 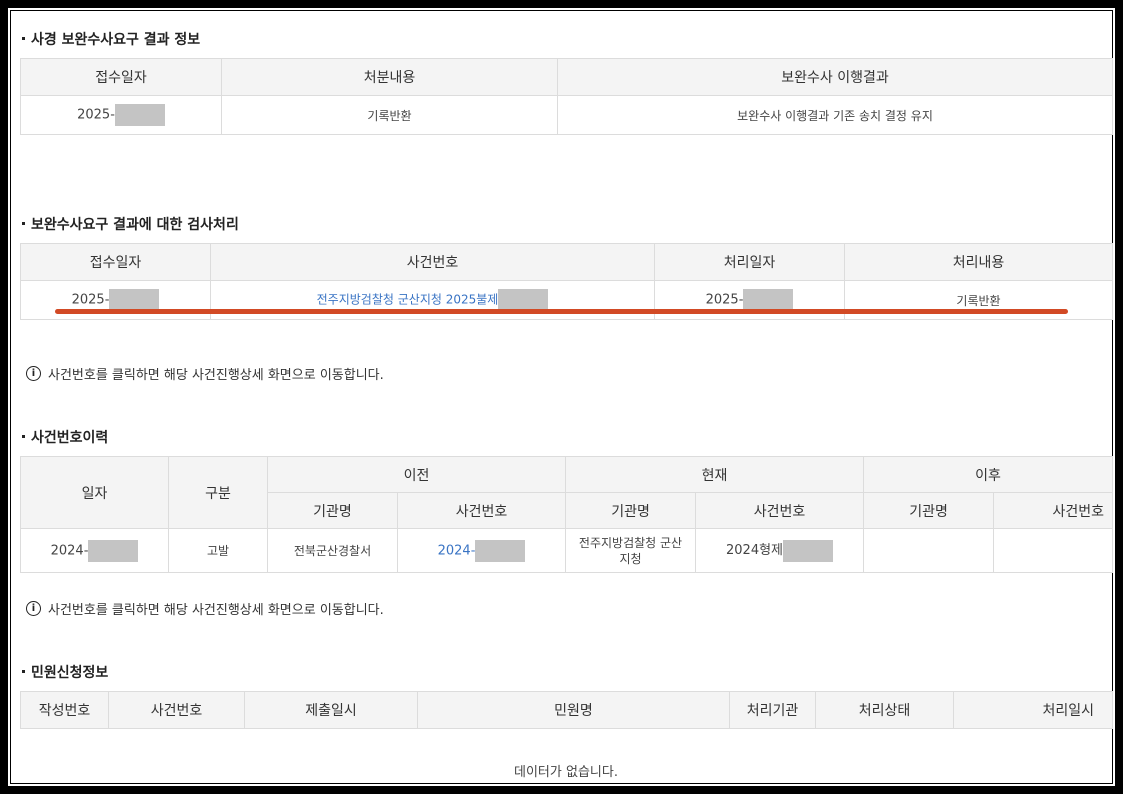 What do you see at coordinates (218, 550) in the screenshot?
I see `cell-type: 고발` at bounding box center [218, 550].